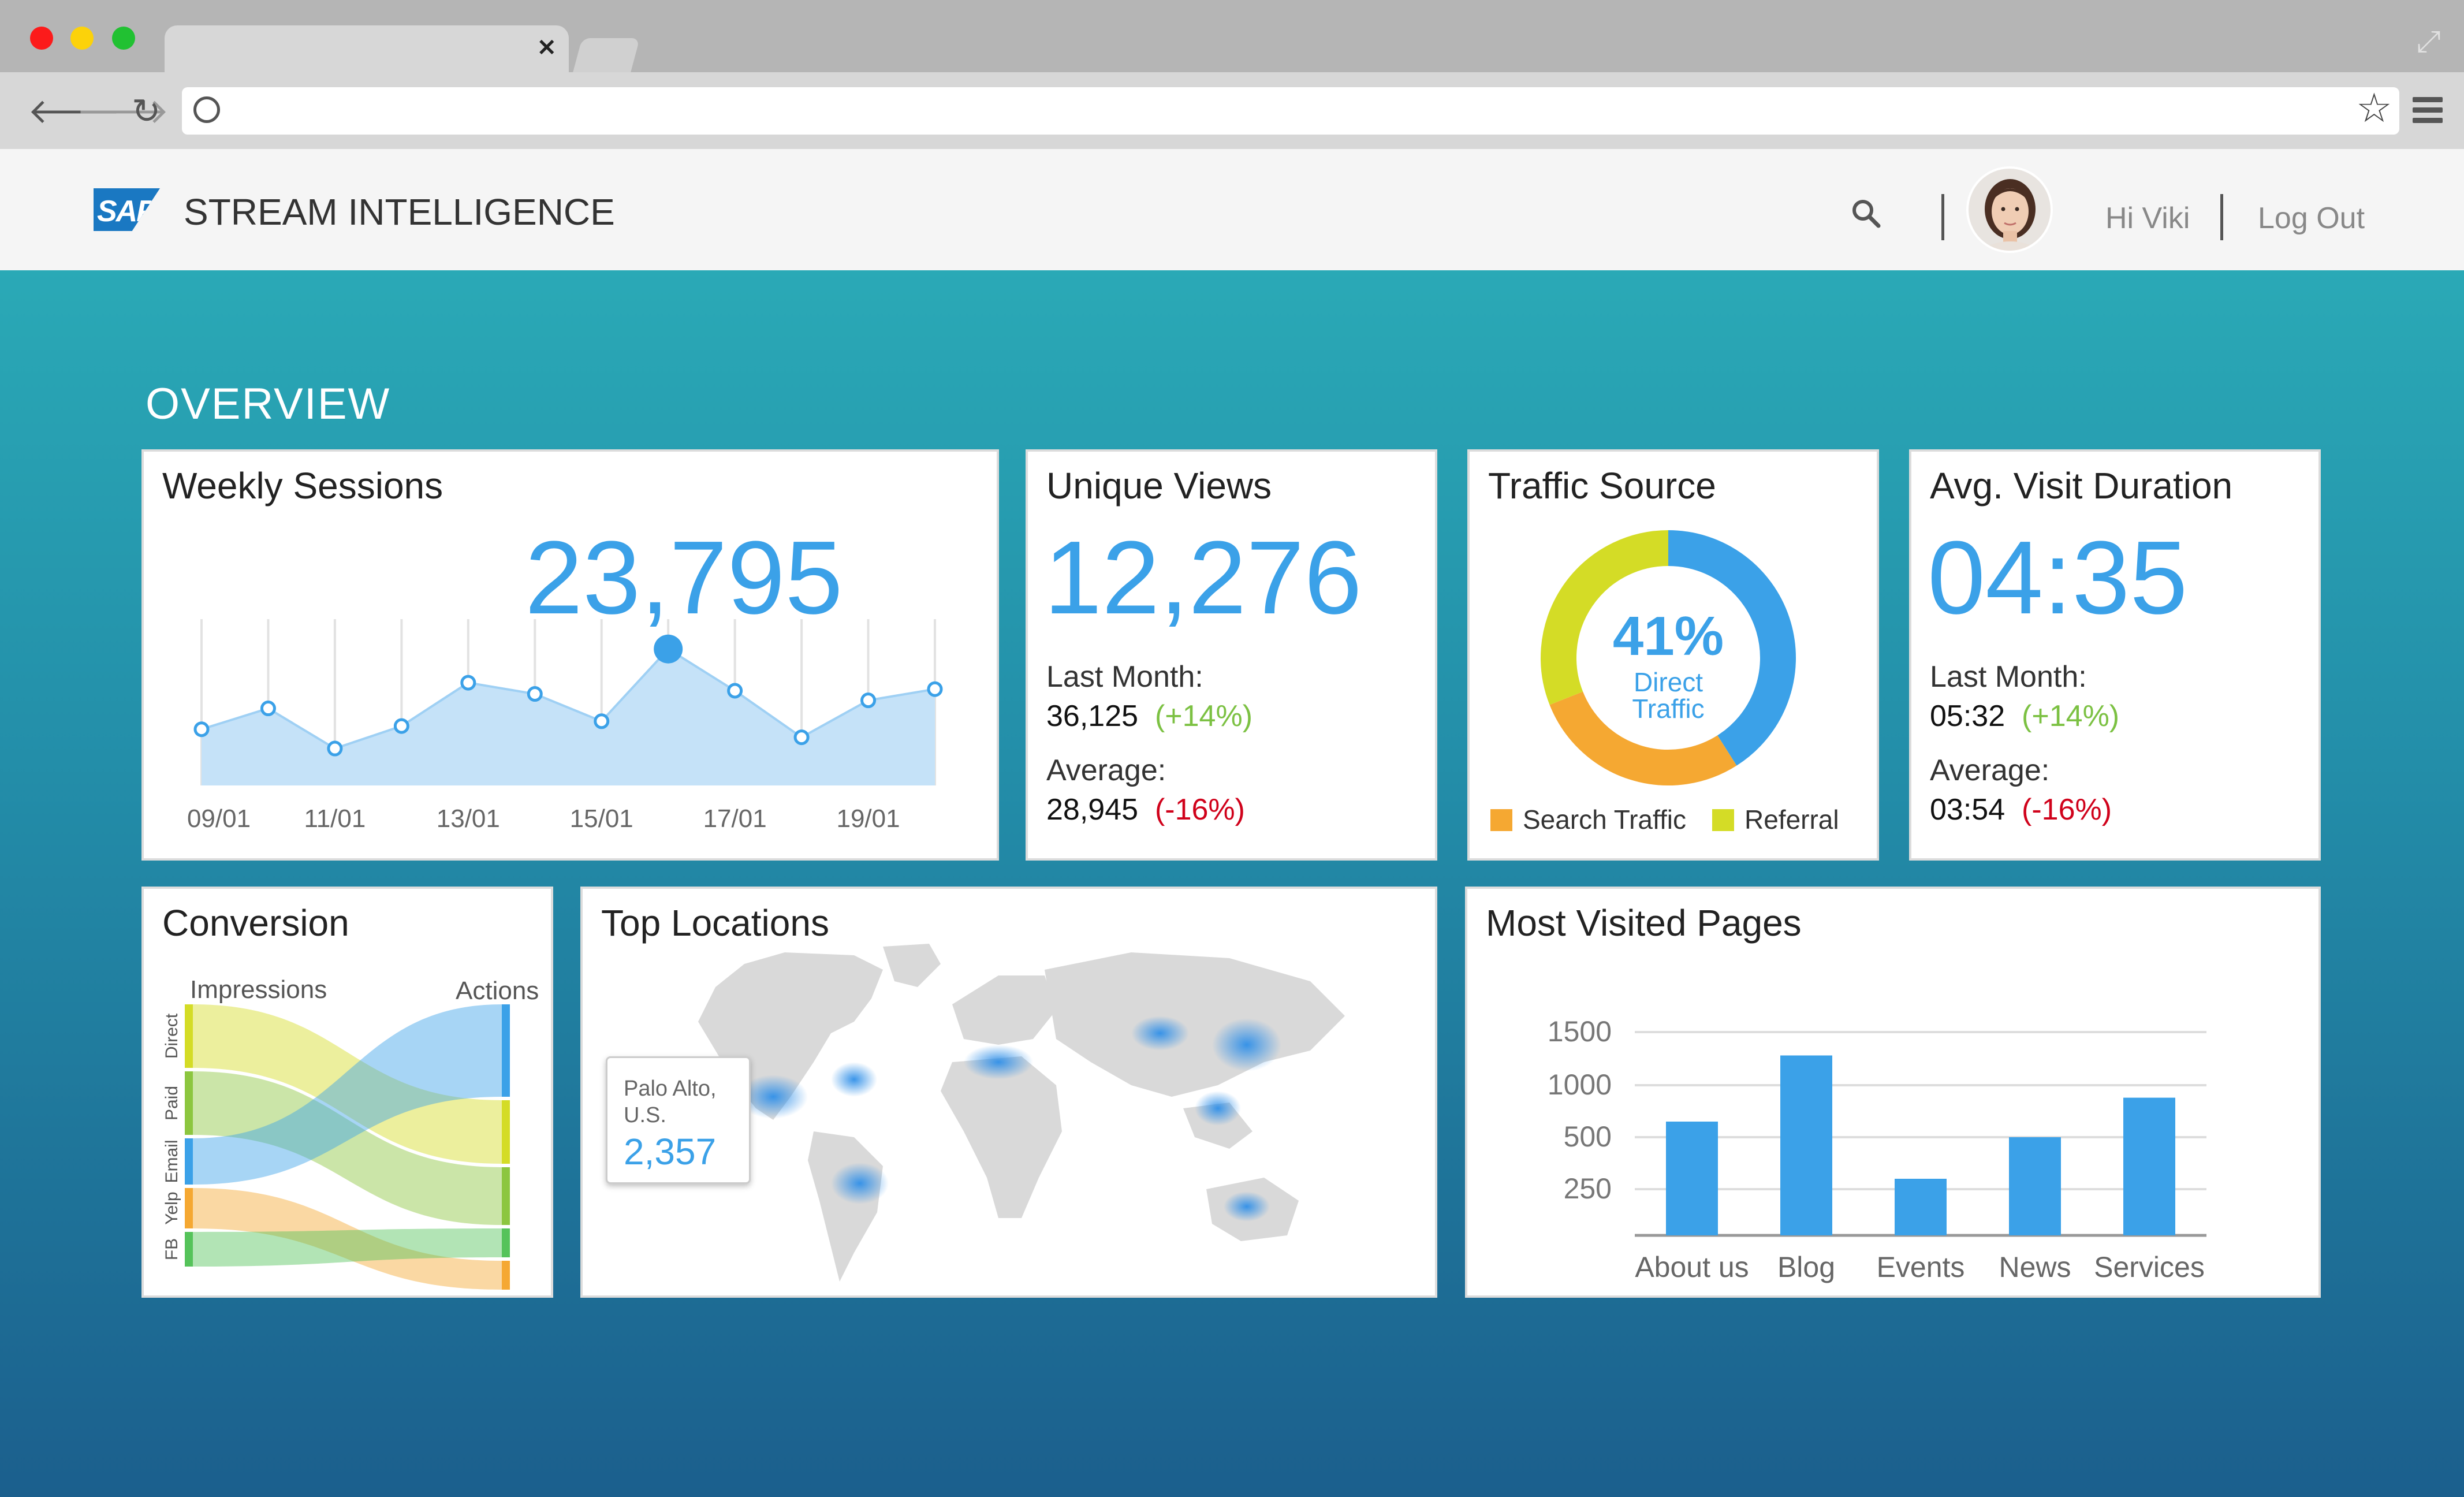  What do you see at coordinates (1290, 111) in the screenshot?
I see `address-bar` at bounding box center [1290, 111].